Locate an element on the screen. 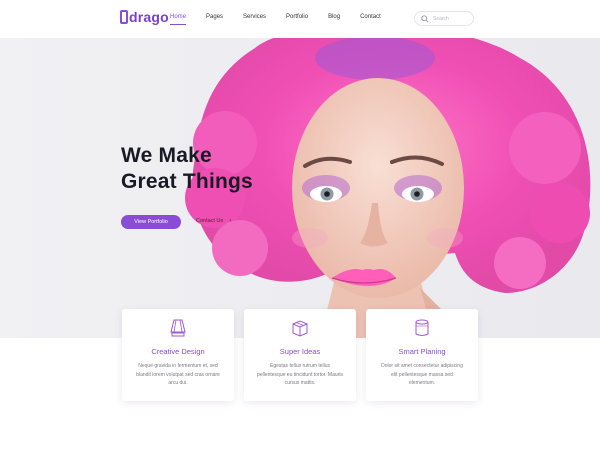 This screenshot has width=600, height=450. box-icon is located at coordinates (300, 328).